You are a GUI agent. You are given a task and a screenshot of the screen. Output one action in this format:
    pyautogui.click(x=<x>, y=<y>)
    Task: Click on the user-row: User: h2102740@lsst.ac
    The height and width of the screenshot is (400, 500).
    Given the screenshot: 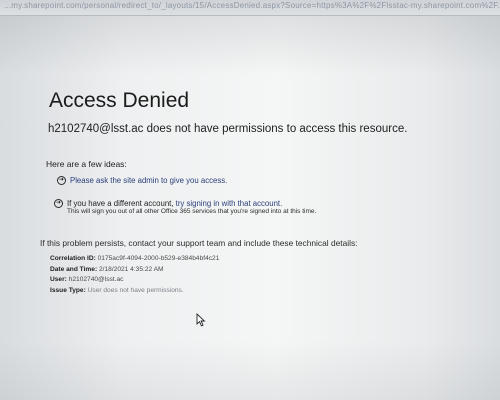 What is the action you would take?
    pyautogui.click(x=134, y=280)
    